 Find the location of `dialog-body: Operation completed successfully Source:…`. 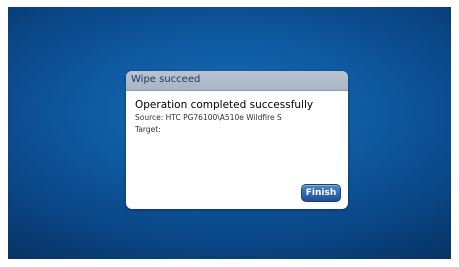

dialog-body: Operation completed successfully Source:… is located at coordinates (238, 117).